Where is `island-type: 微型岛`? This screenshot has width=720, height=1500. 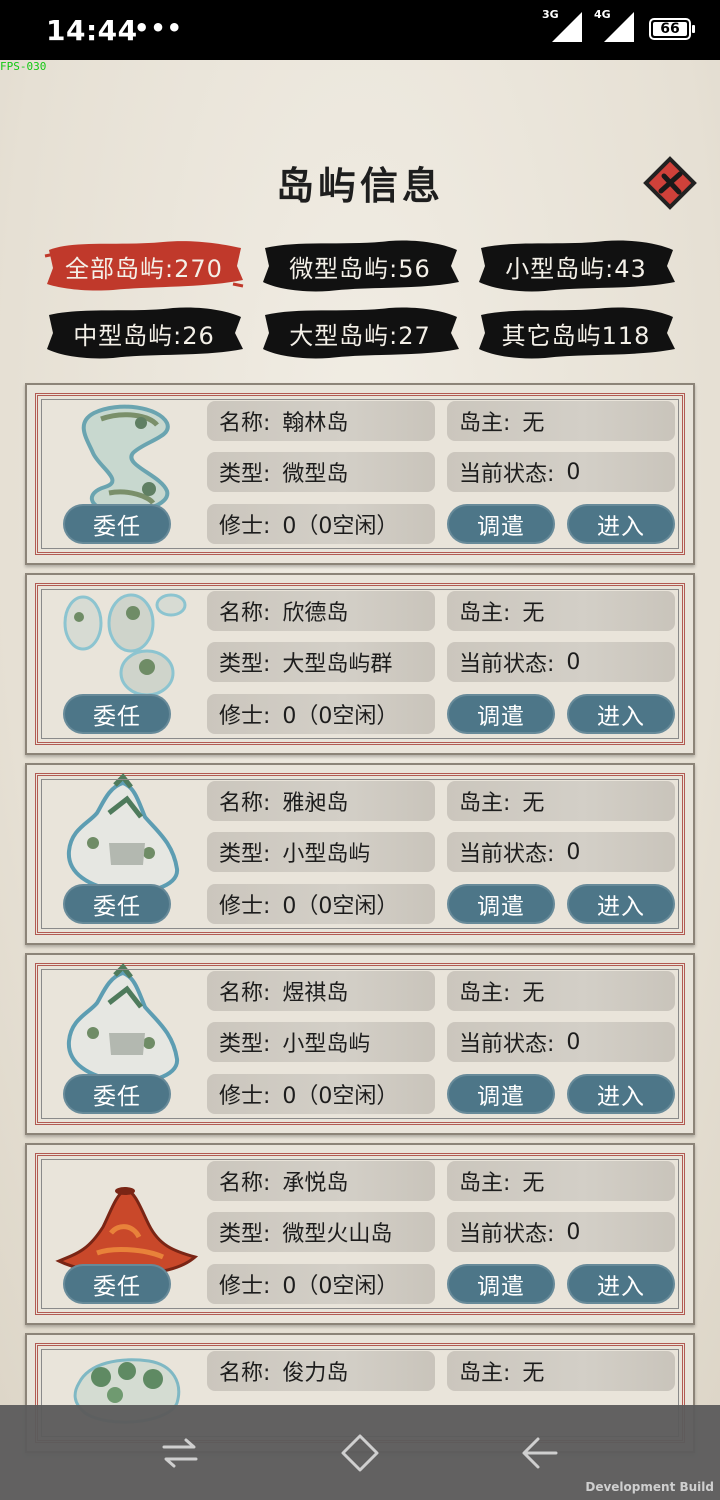
island-type: 微型岛 is located at coordinates (315, 474).